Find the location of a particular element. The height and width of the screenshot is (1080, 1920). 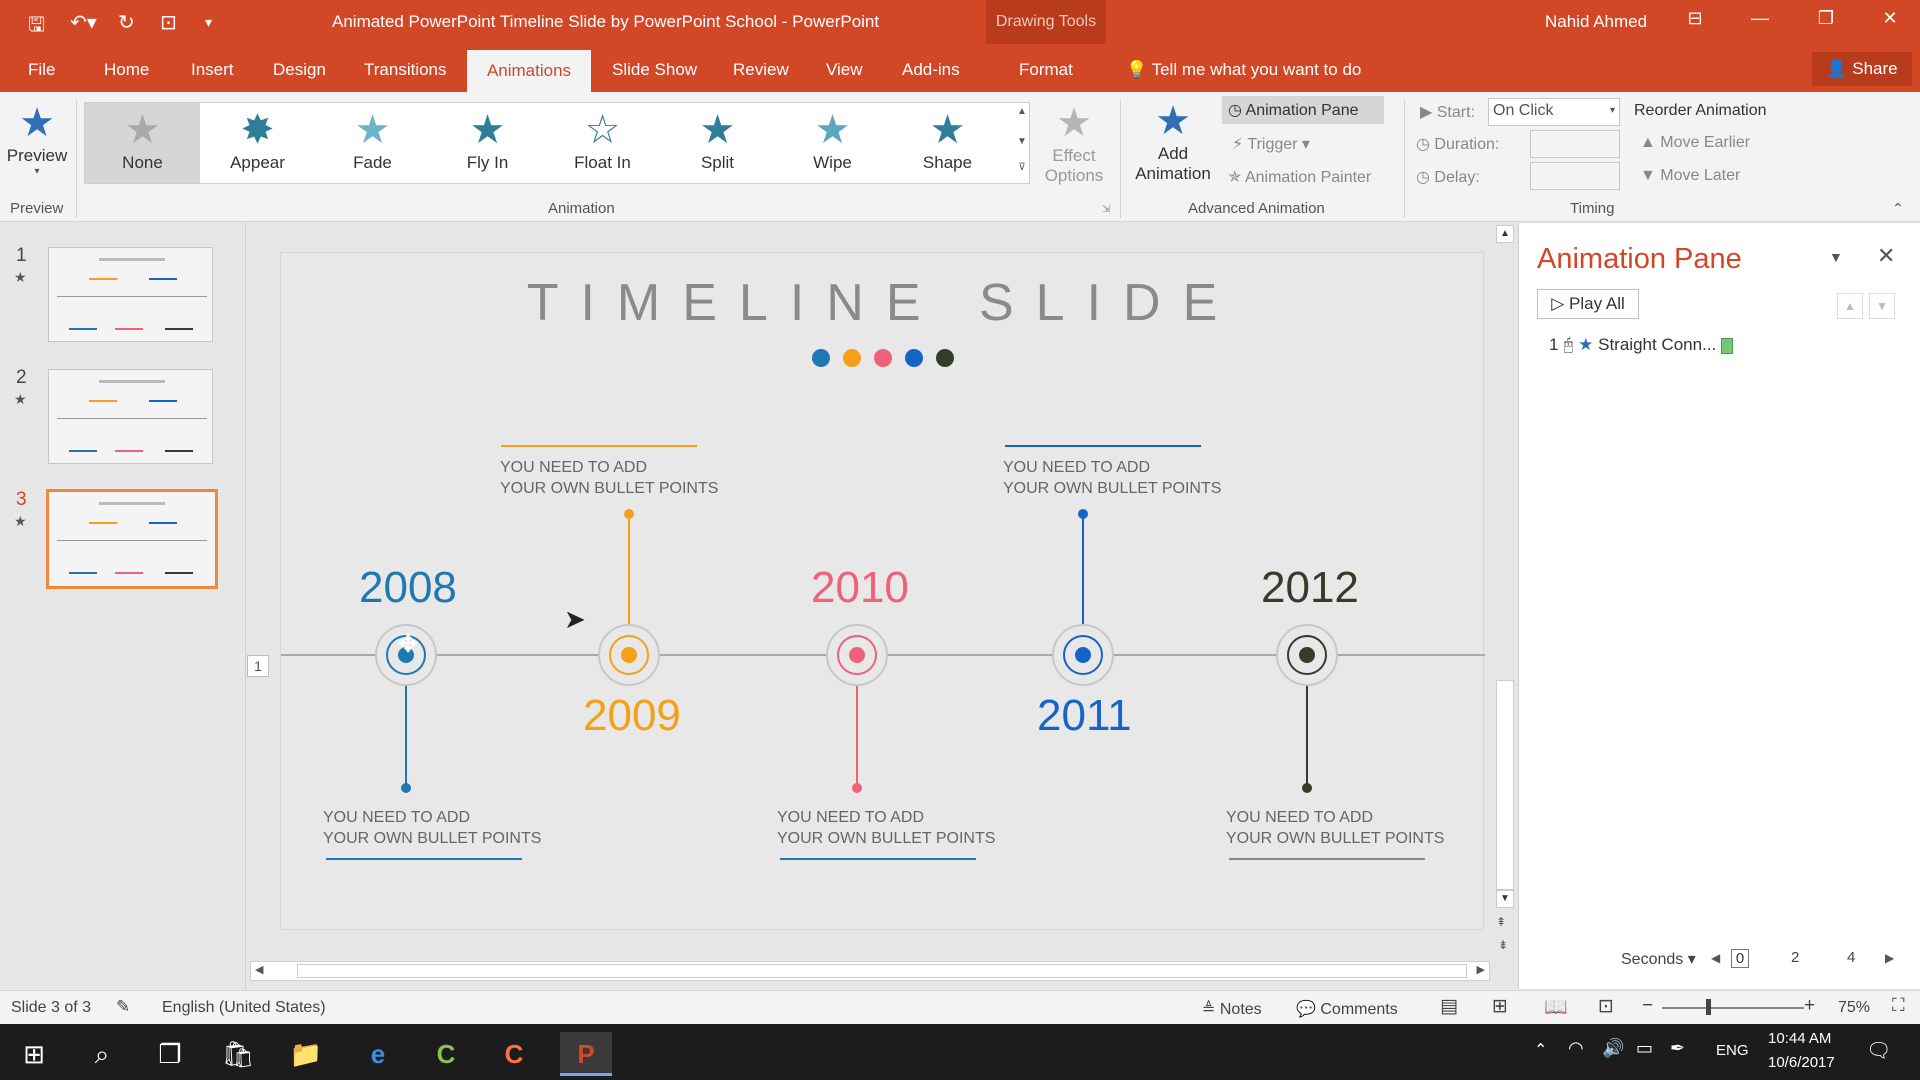

close-icon: ✕ is located at coordinates (1890, 18).